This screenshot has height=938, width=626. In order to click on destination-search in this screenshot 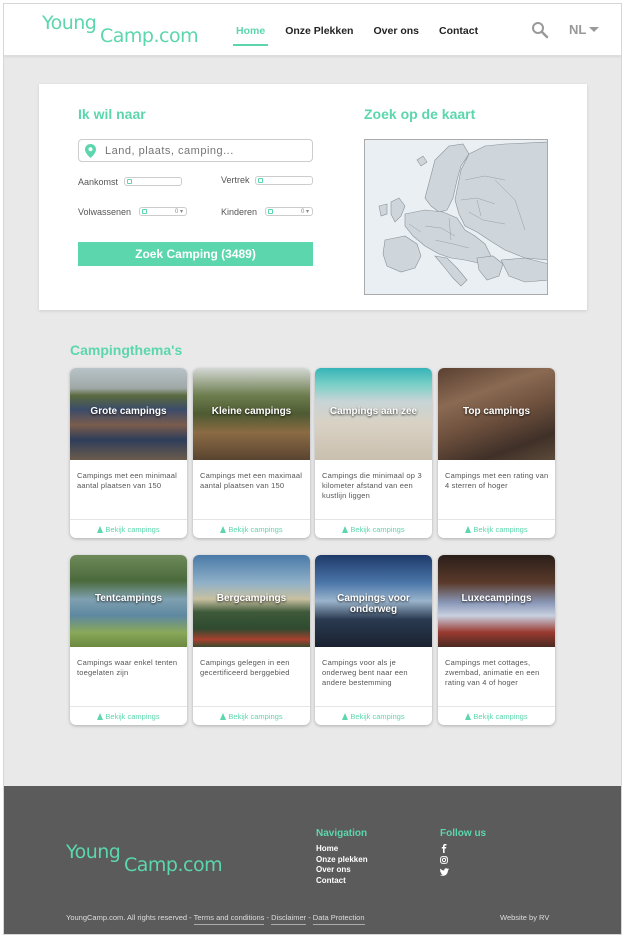, I will do `click(195, 150)`.